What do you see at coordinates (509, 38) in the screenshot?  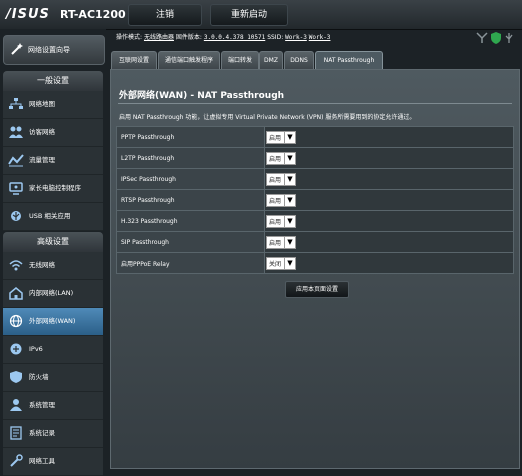 I see `usb-status-icon` at bounding box center [509, 38].